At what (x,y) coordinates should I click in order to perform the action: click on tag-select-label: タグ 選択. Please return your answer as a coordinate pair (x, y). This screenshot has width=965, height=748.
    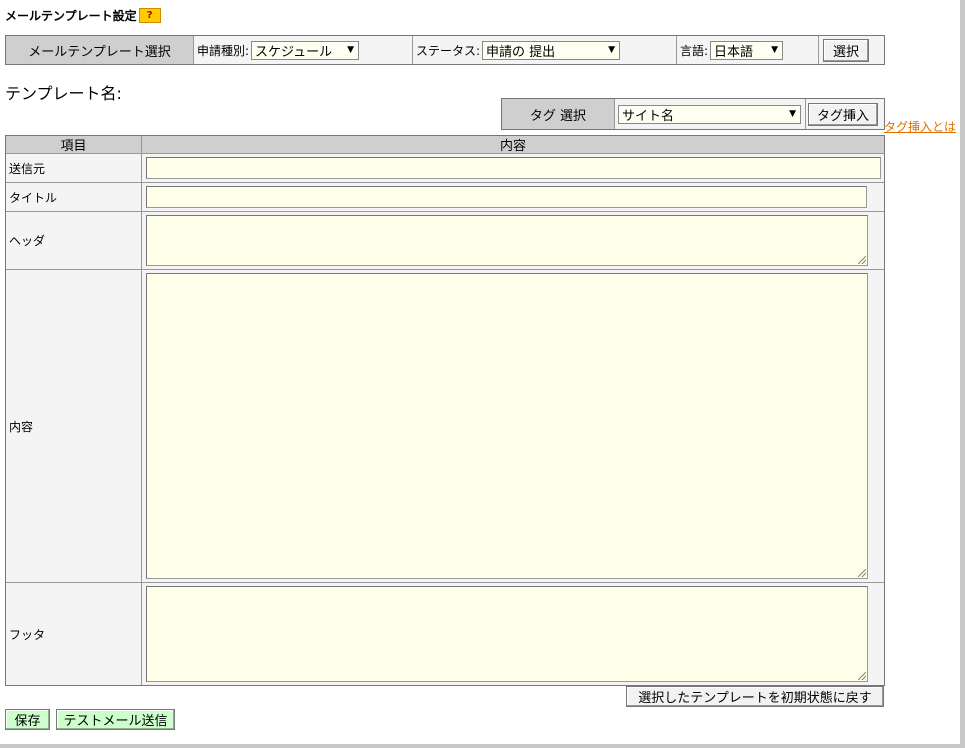
    Looking at the image, I should click on (558, 114).